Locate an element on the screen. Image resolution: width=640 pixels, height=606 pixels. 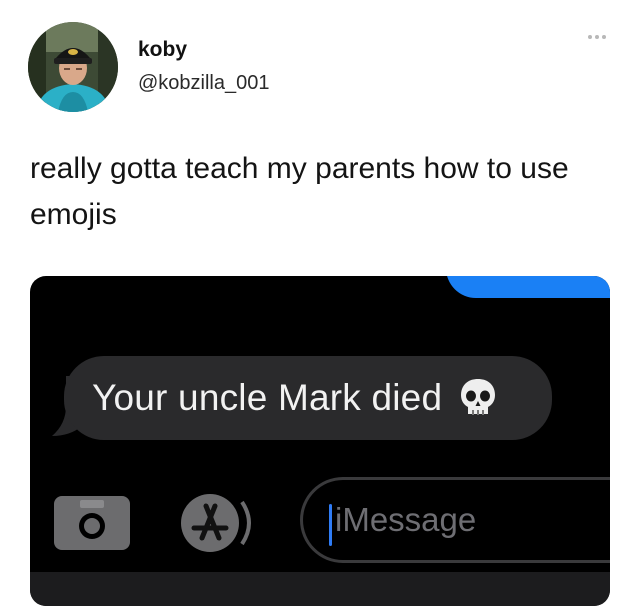
imessage-input: iMessage is located at coordinates (455, 520).